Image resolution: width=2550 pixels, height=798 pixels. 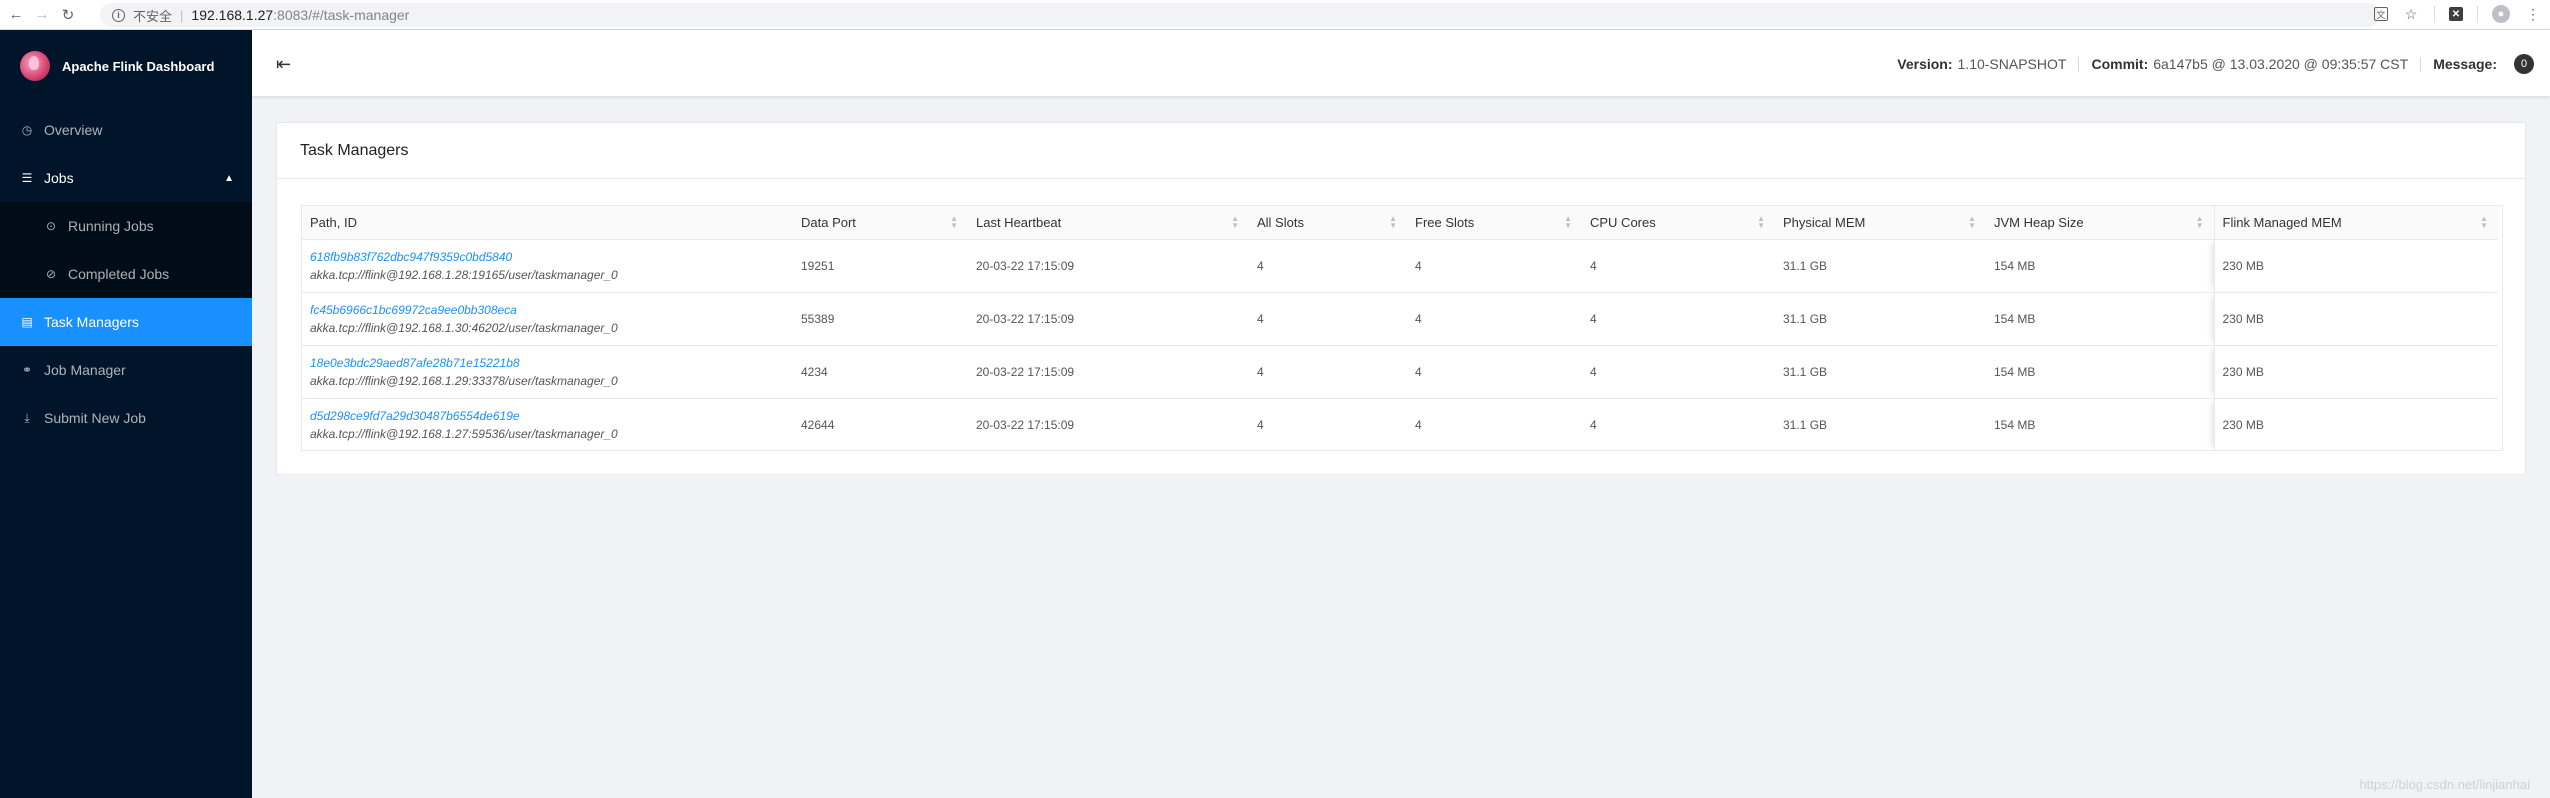 What do you see at coordinates (27, 370) in the screenshot?
I see `cluster-icon: ⚭` at bounding box center [27, 370].